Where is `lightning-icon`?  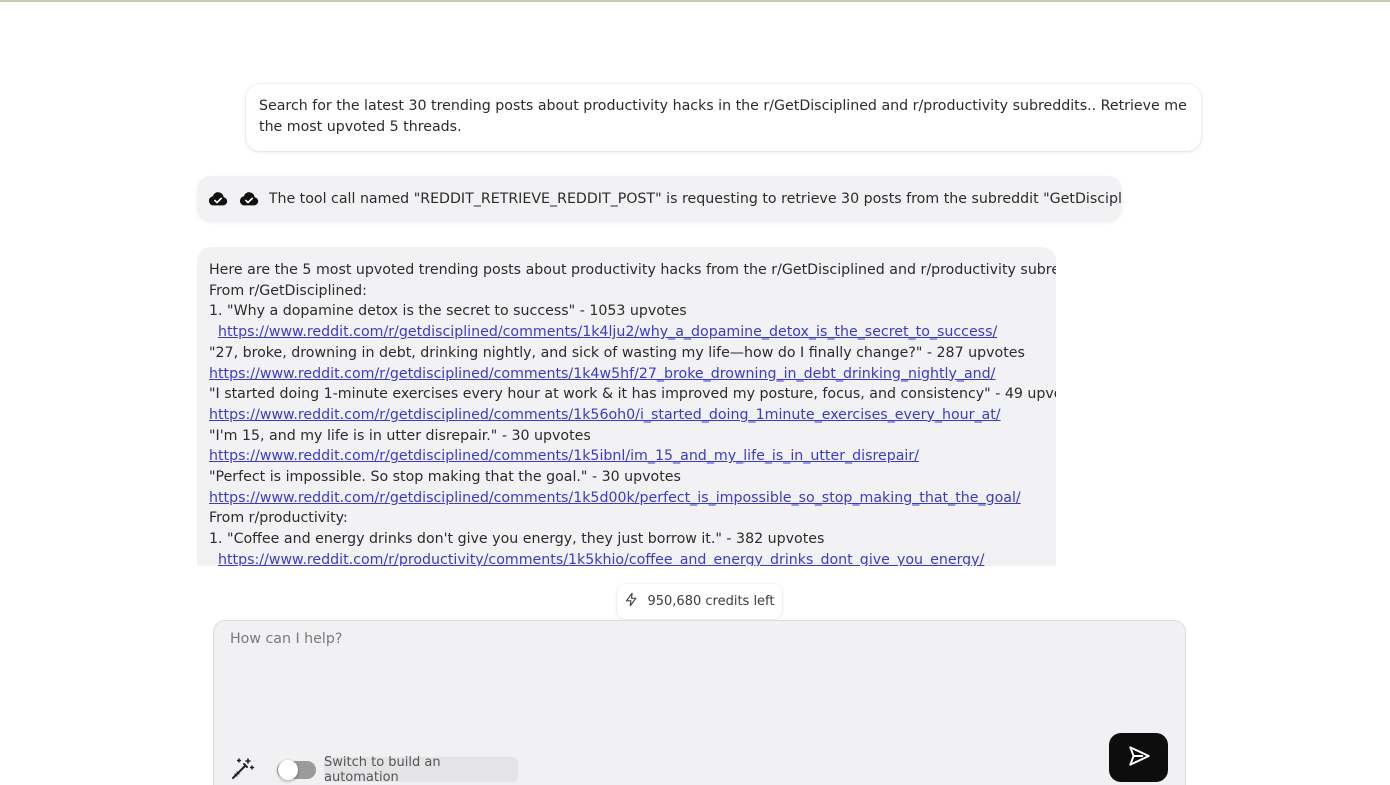 lightning-icon is located at coordinates (631, 601).